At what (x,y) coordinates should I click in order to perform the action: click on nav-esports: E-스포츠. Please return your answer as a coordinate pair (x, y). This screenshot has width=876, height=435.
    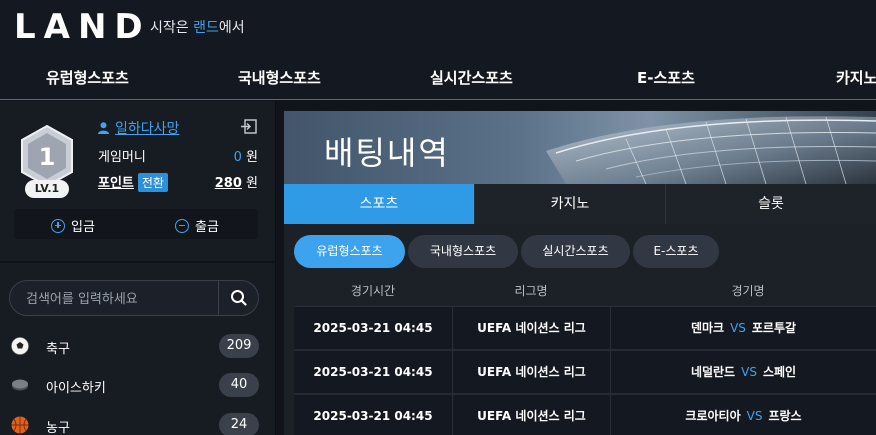
    Looking at the image, I should click on (666, 77).